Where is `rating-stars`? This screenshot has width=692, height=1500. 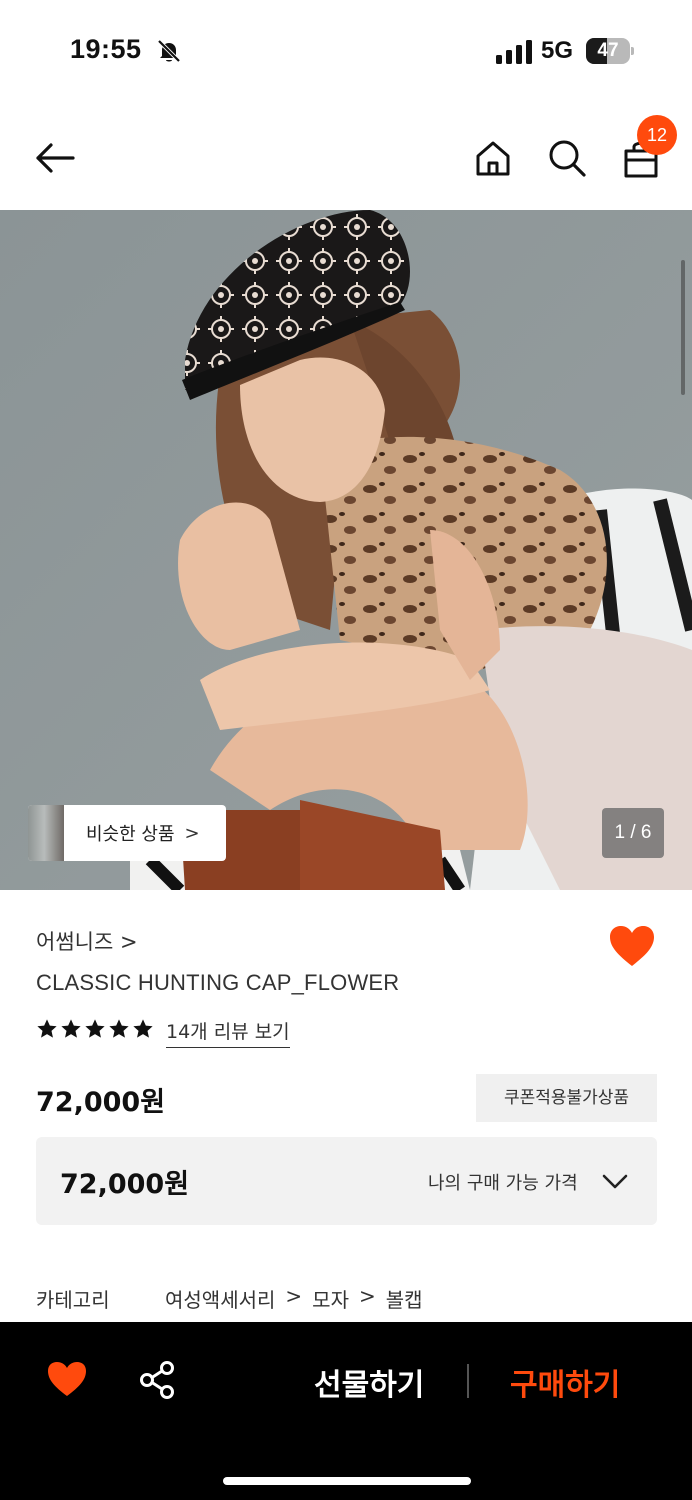
rating-stars is located at coordinates (95, 1029).